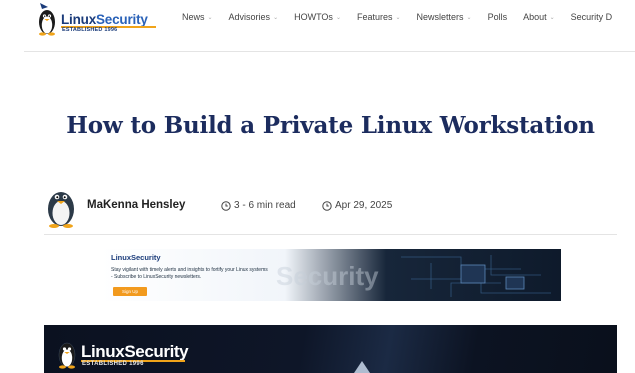 Image resolution: width=635 pixels, height=373 pixels. Describe the element at coordinates (254, 17) in the screenshot. I see `nav-item-advisories: Advisories ⌄` at that location.